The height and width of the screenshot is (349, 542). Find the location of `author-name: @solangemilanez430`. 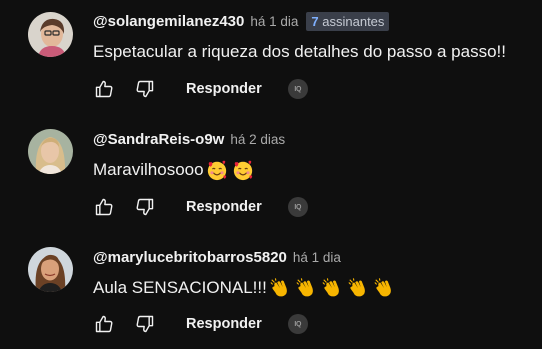

author-name: @solangemilanez430 is located at coordinates (168, 21).